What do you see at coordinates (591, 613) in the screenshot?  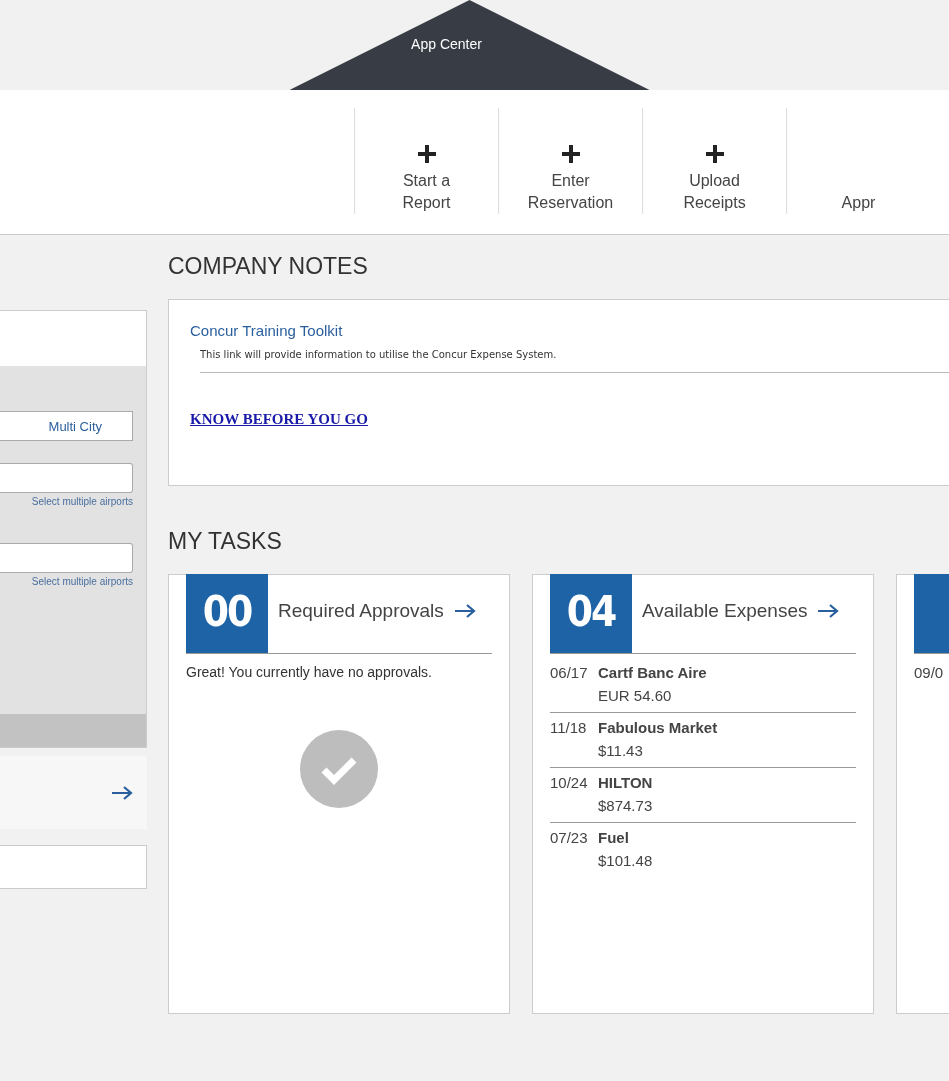 I see `task-count: 04` at bounding box center [591, 613].